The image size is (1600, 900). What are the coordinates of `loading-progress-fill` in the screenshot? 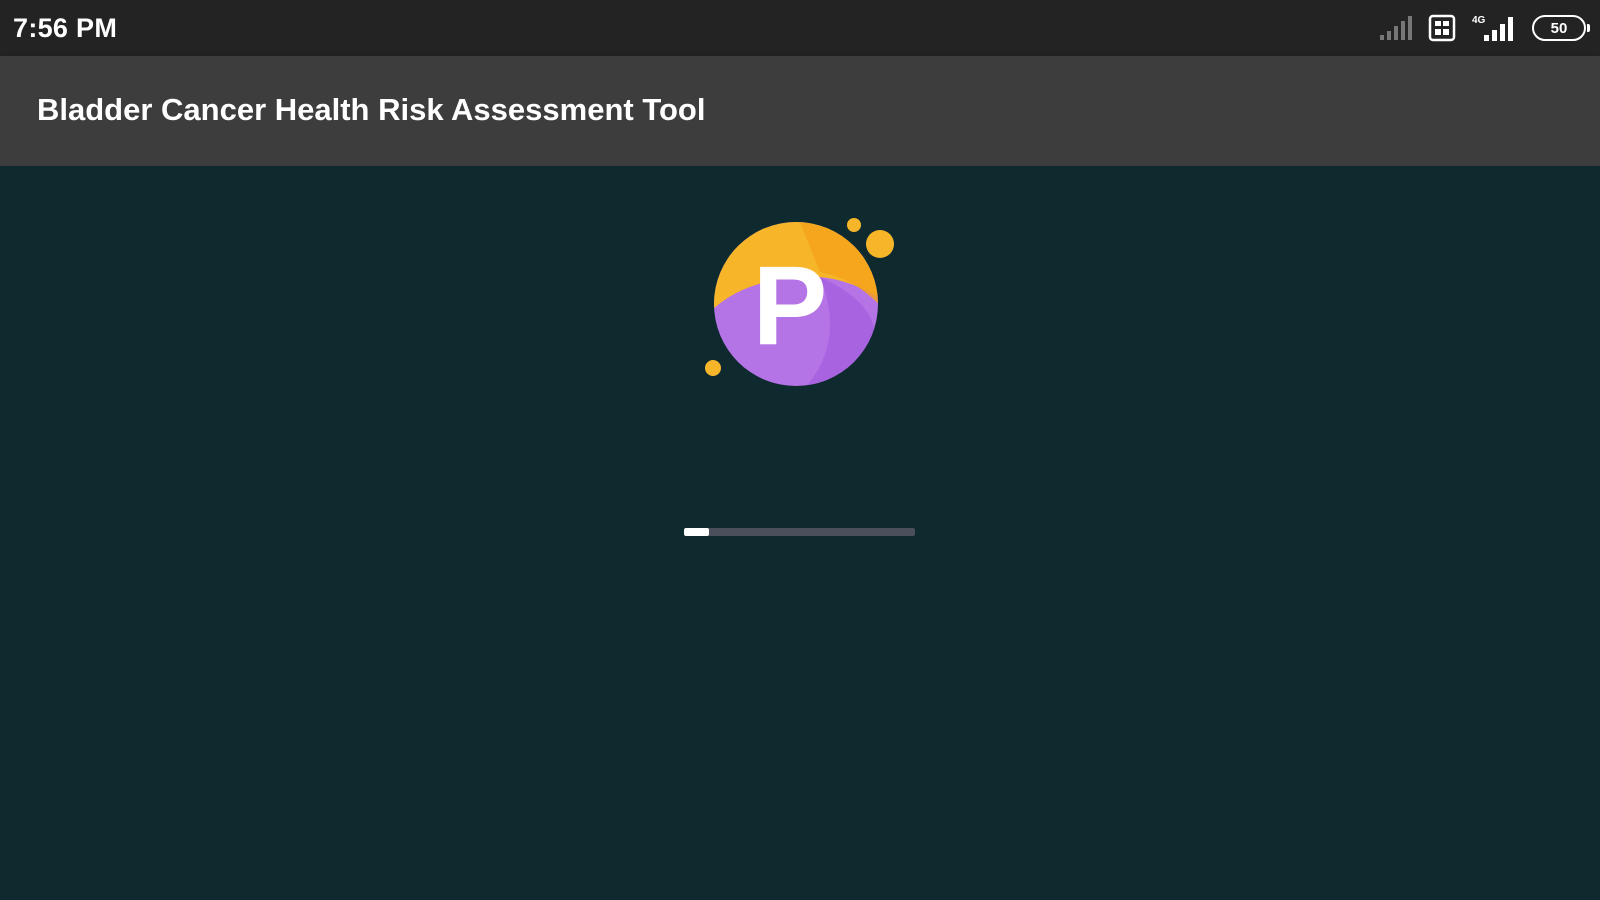 It's located at (697, 532).